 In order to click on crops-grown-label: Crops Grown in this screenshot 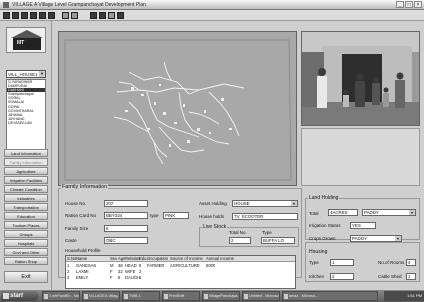, I will do `click(322, 238)`.